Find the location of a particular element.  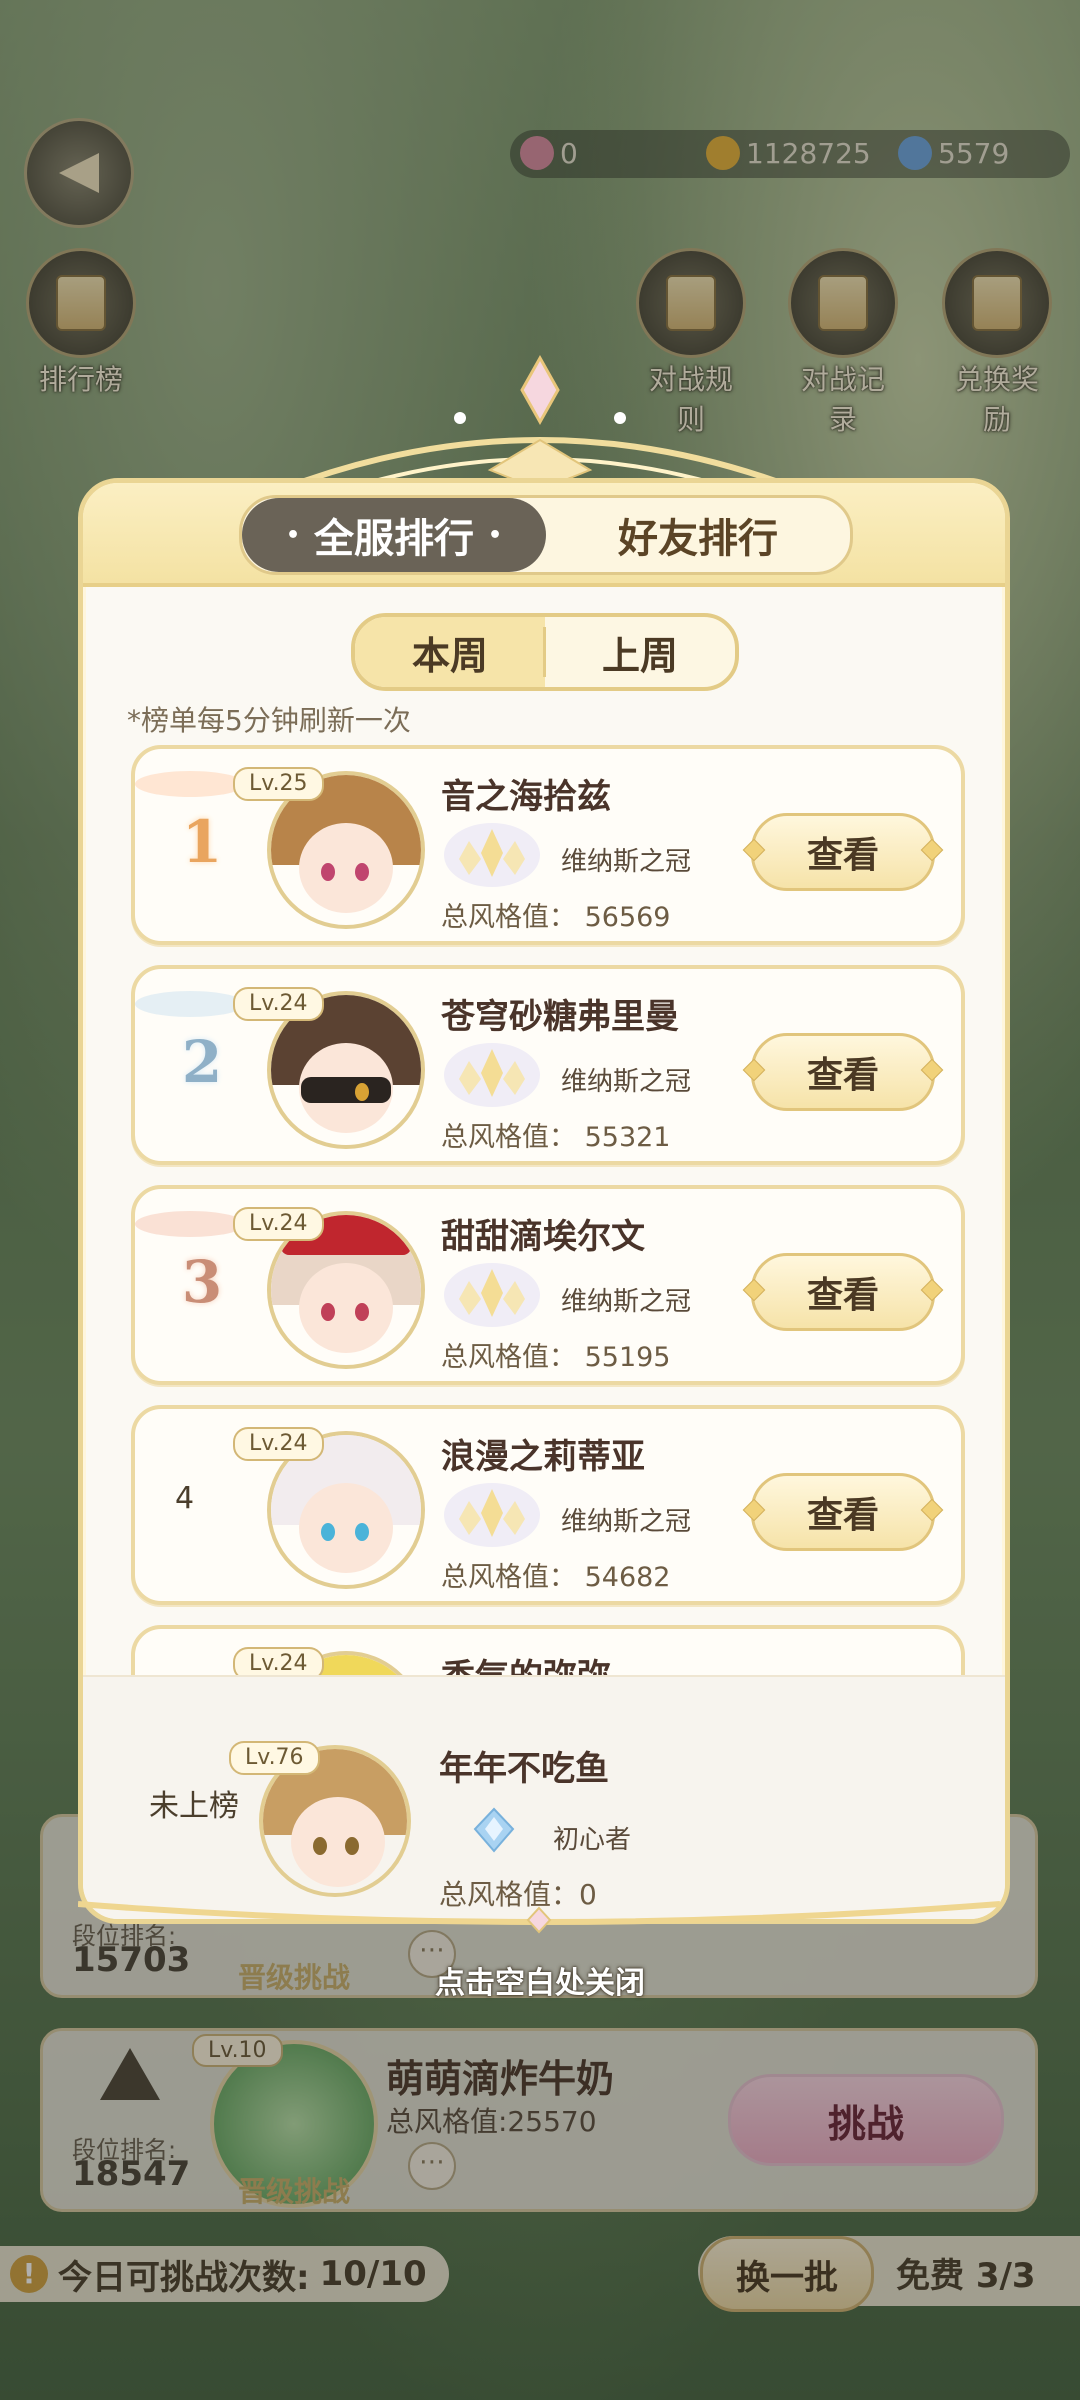

ranking-row: 1 Lv.25 音之海拾兹 维纳斯之冠 总风格值： 56569 查看 is located at coordinates (548, 845).